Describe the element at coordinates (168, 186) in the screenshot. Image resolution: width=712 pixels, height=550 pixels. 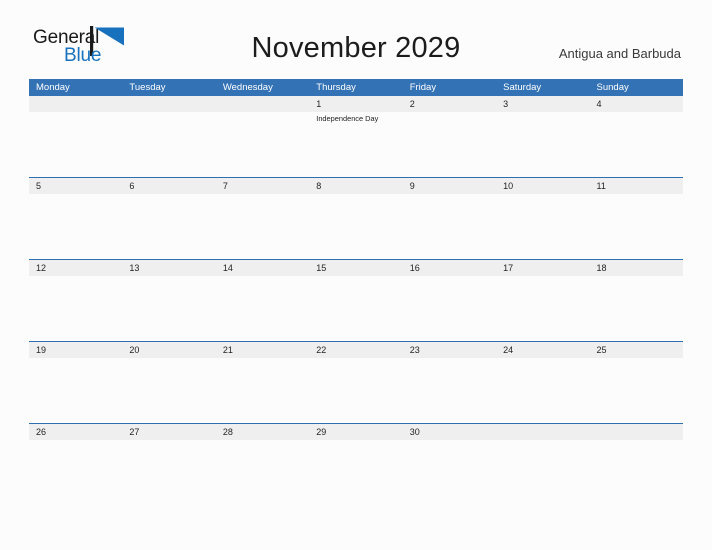
I see `date-cell-6: 6` at that location.